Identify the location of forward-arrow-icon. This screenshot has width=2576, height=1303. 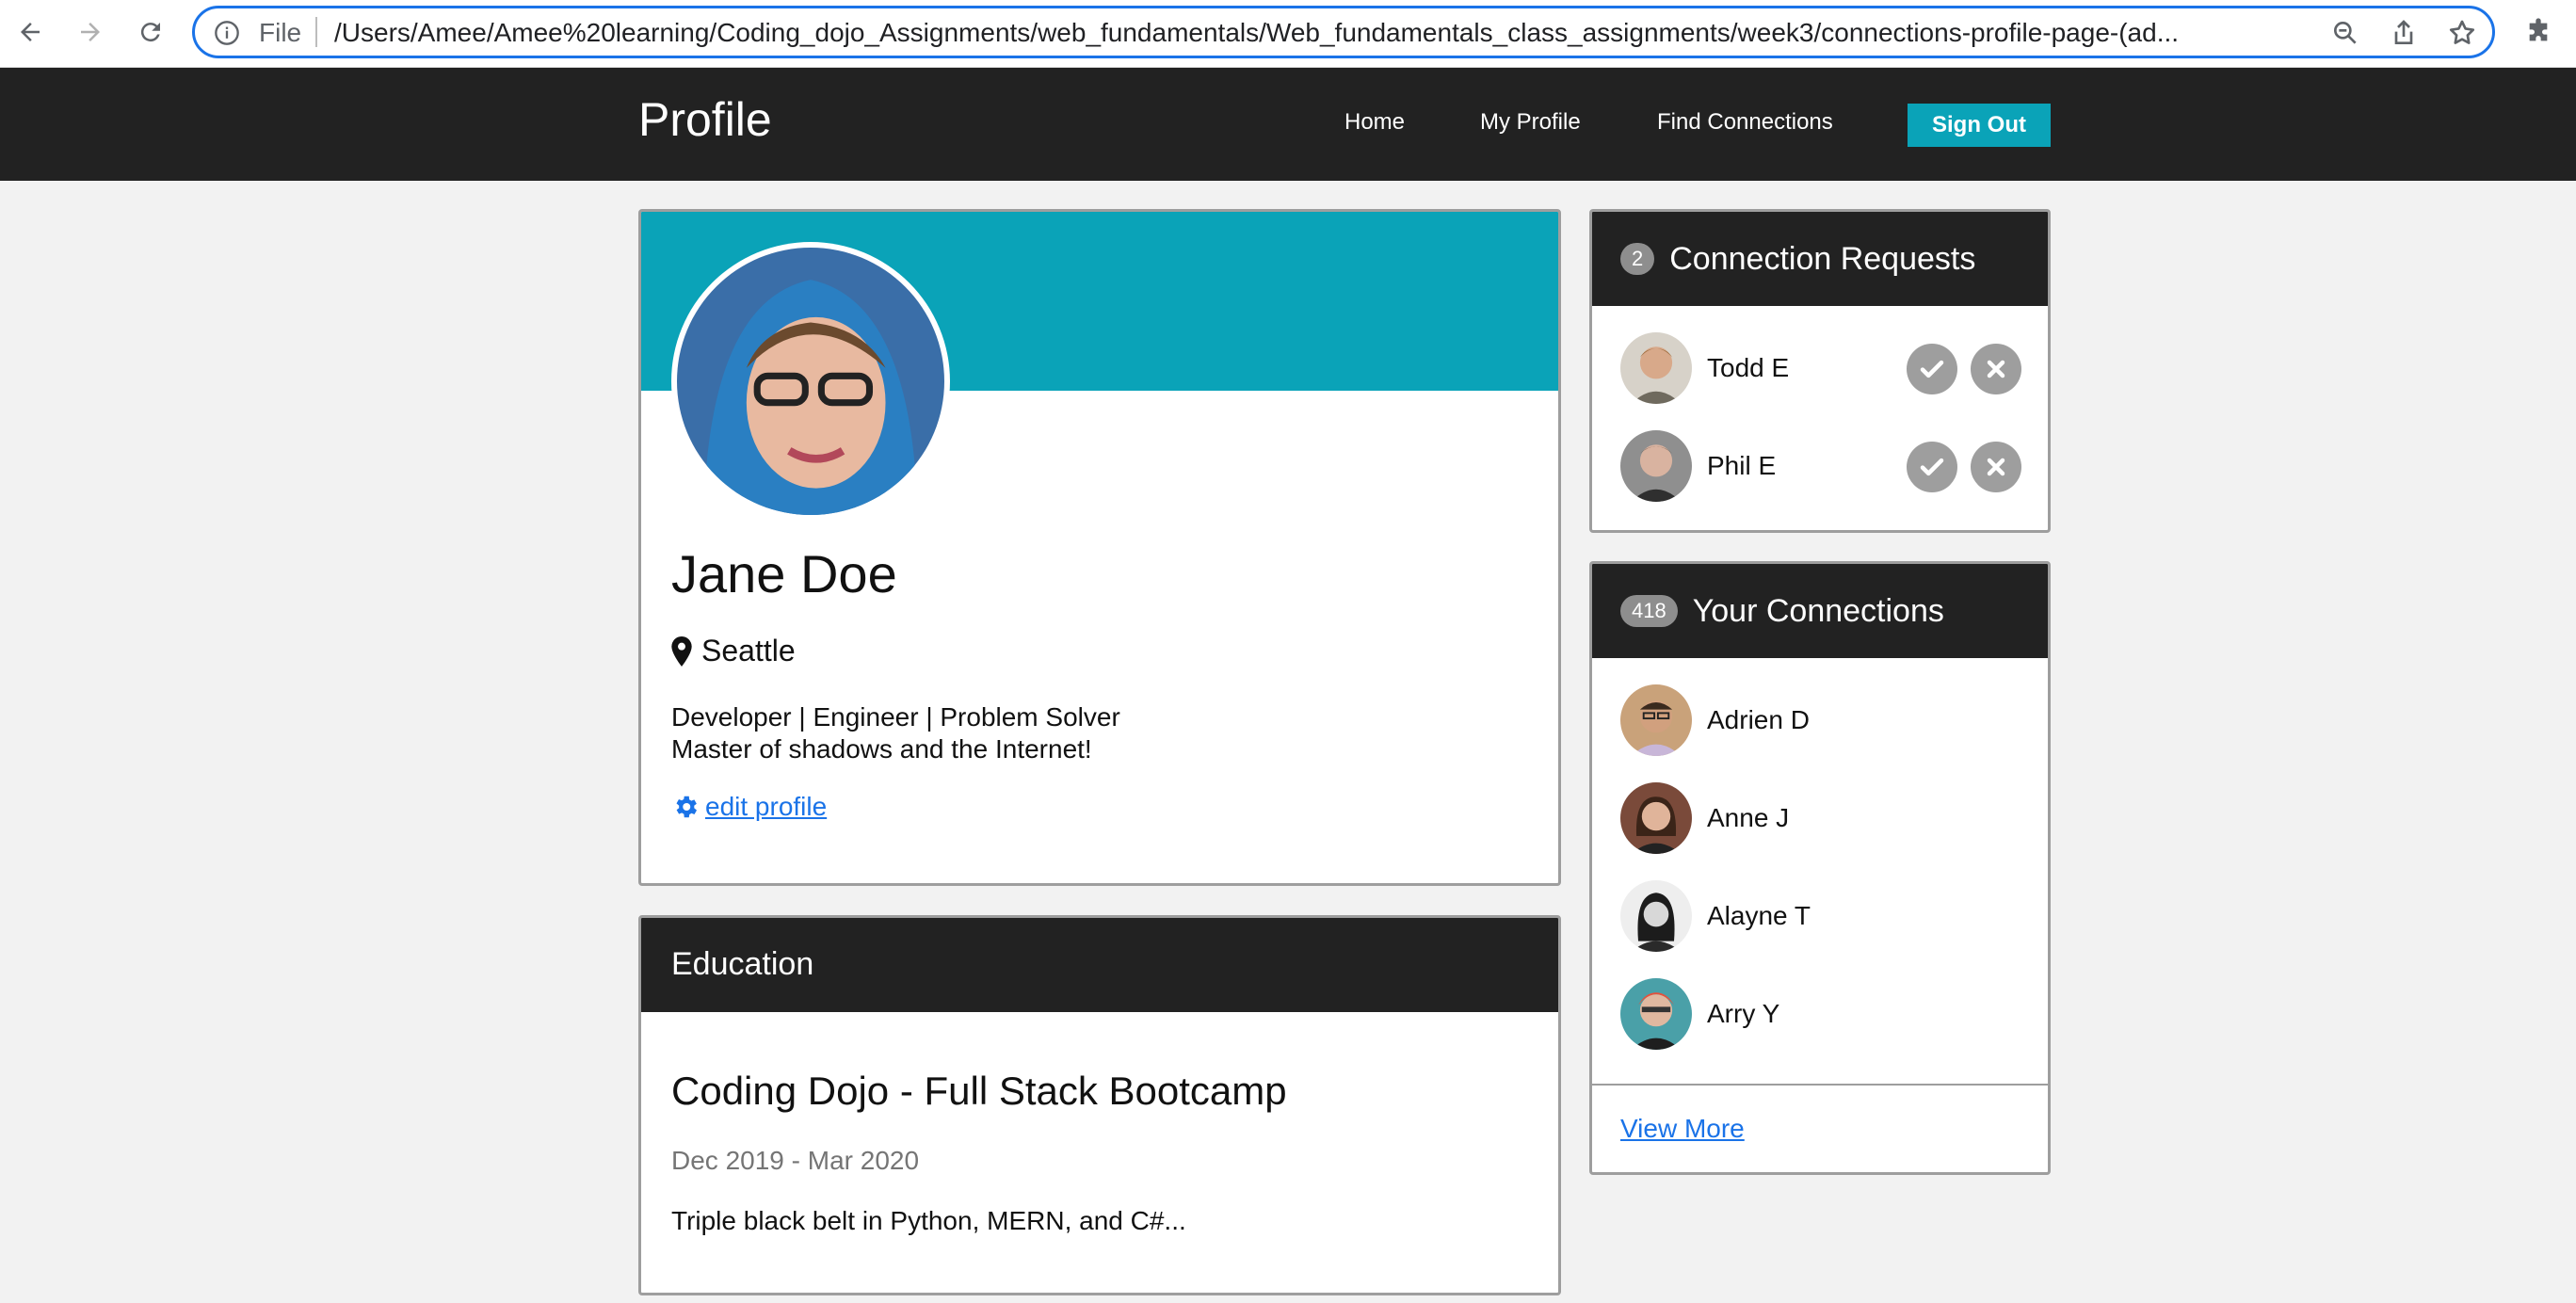
(90, 32).